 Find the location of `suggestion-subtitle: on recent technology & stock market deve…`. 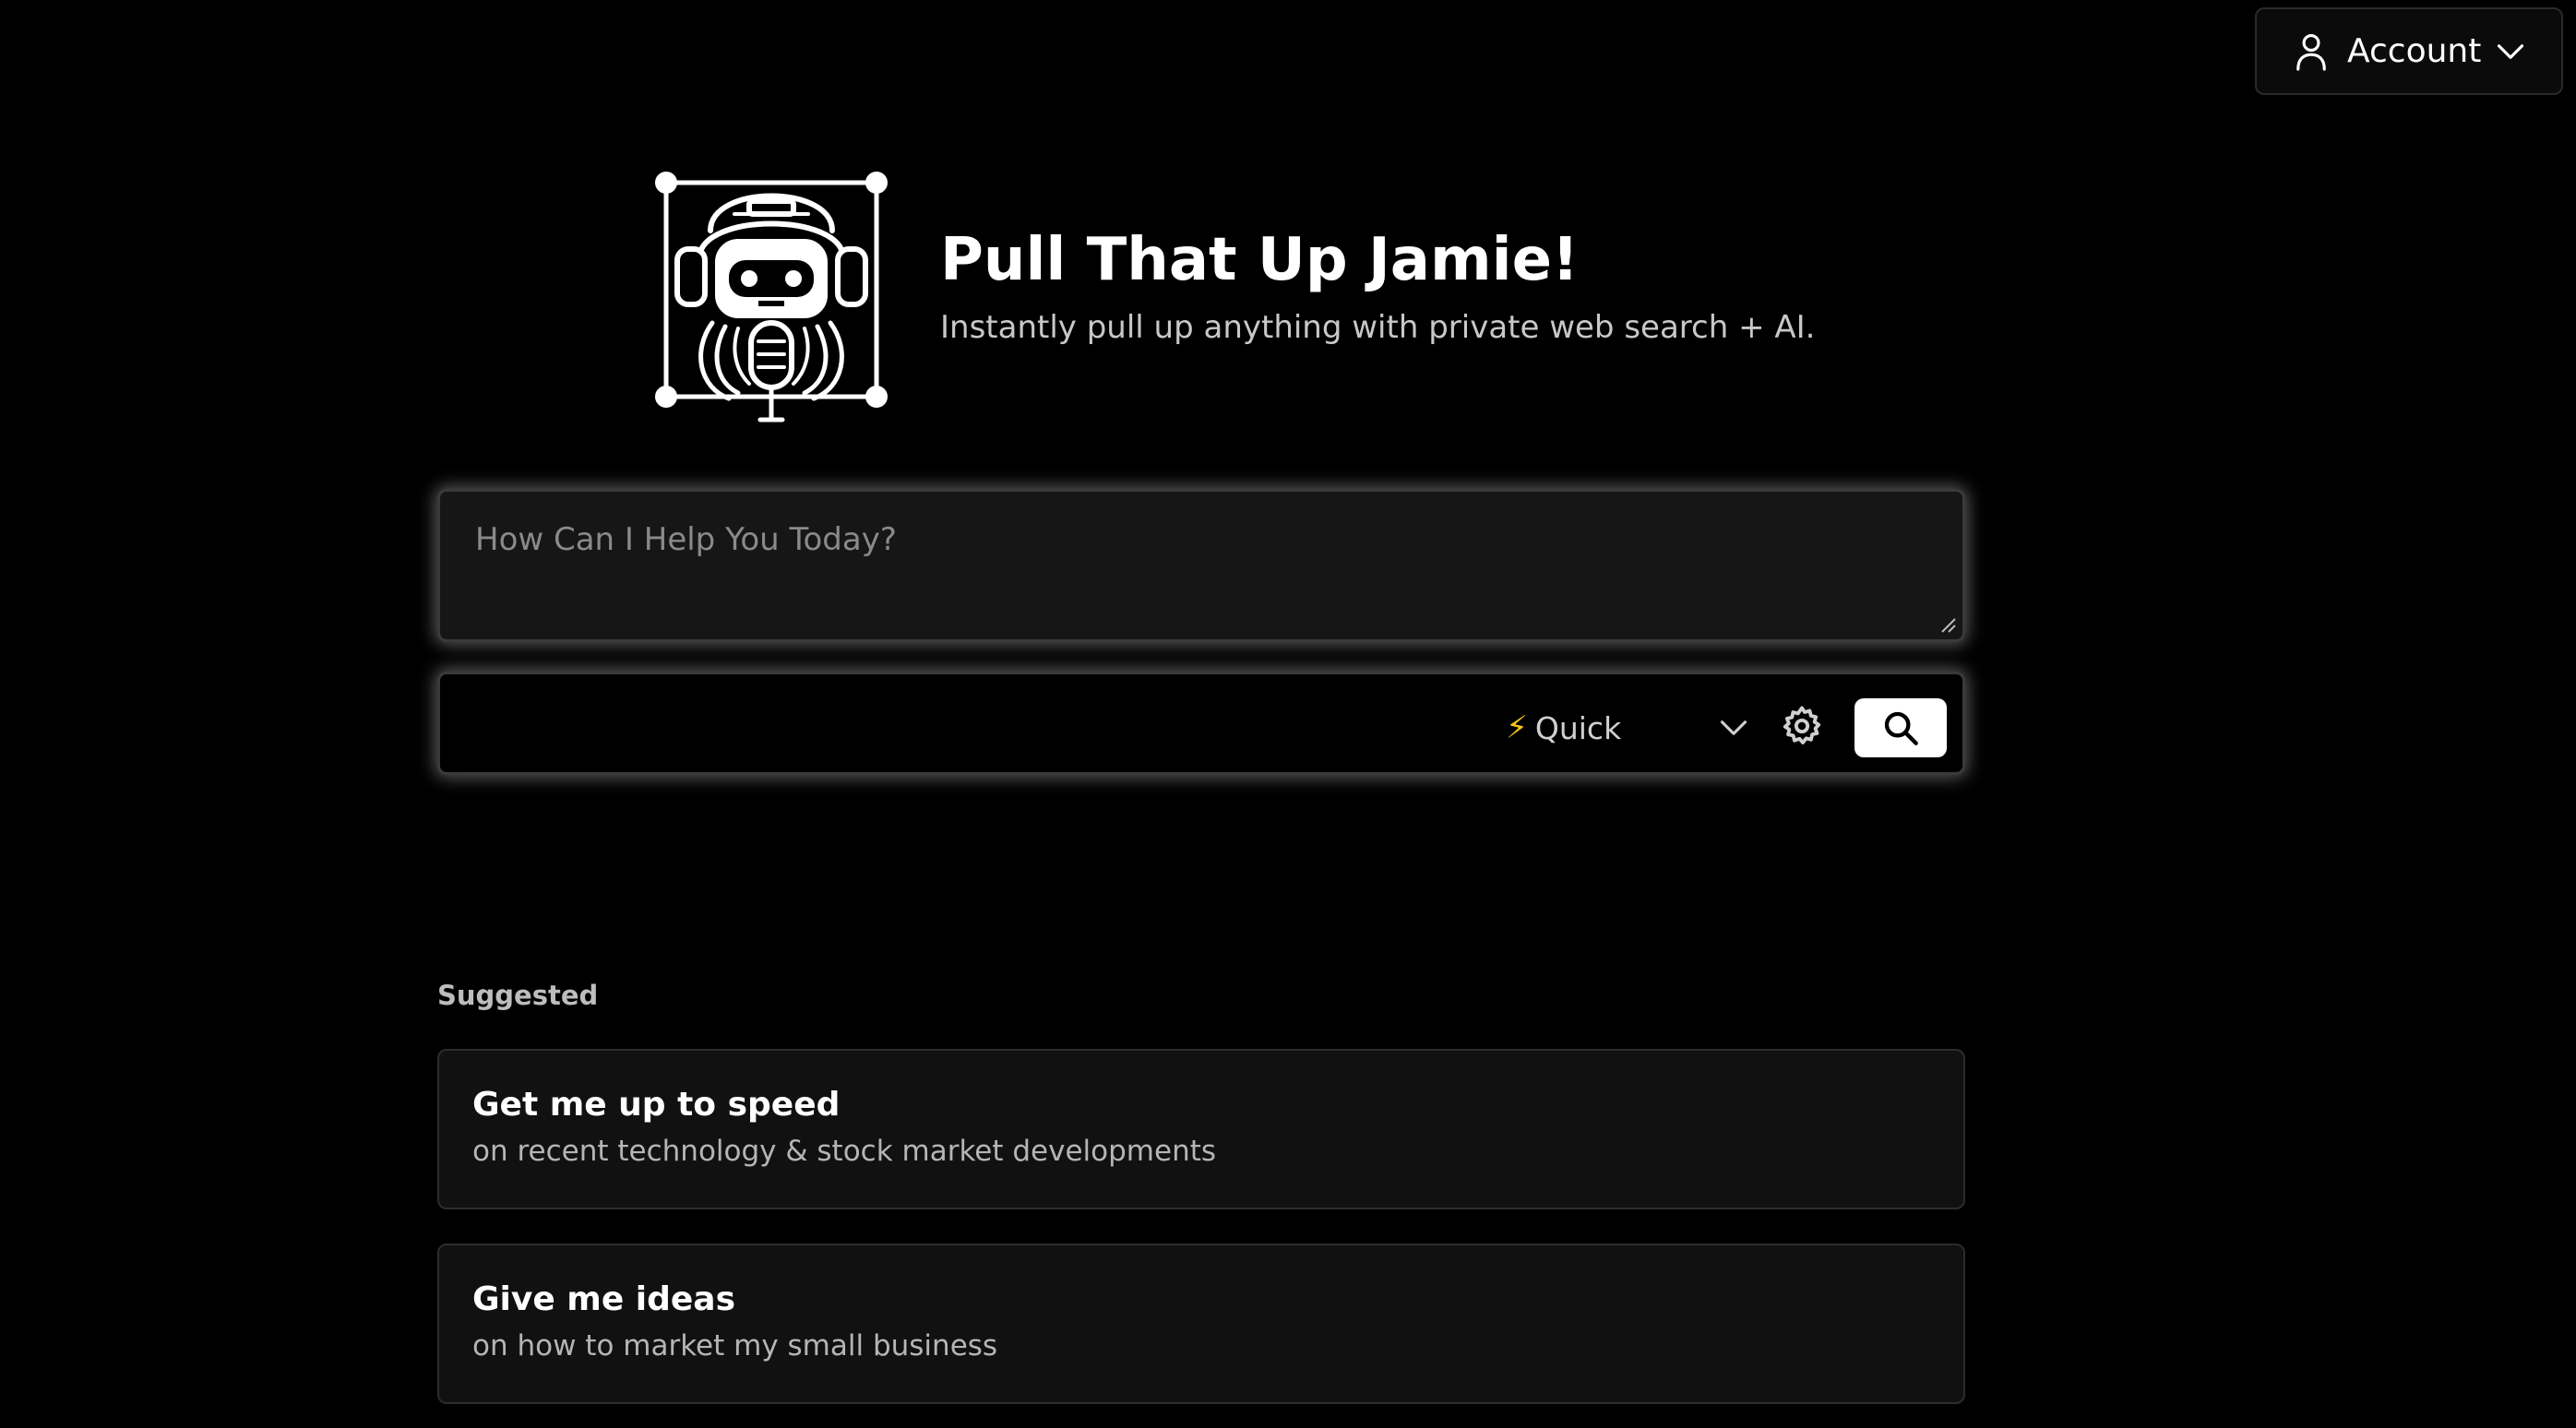

suggestion-subtitle: on recent technology & stock market deve… is located at coordinates (845, 1151).